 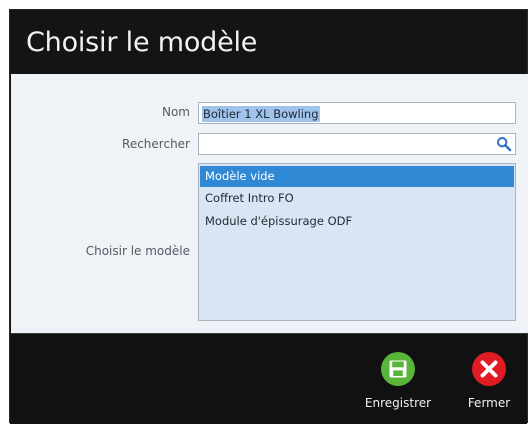 I want to click on save-button: Enregistrer, so click(x=398, y=381).